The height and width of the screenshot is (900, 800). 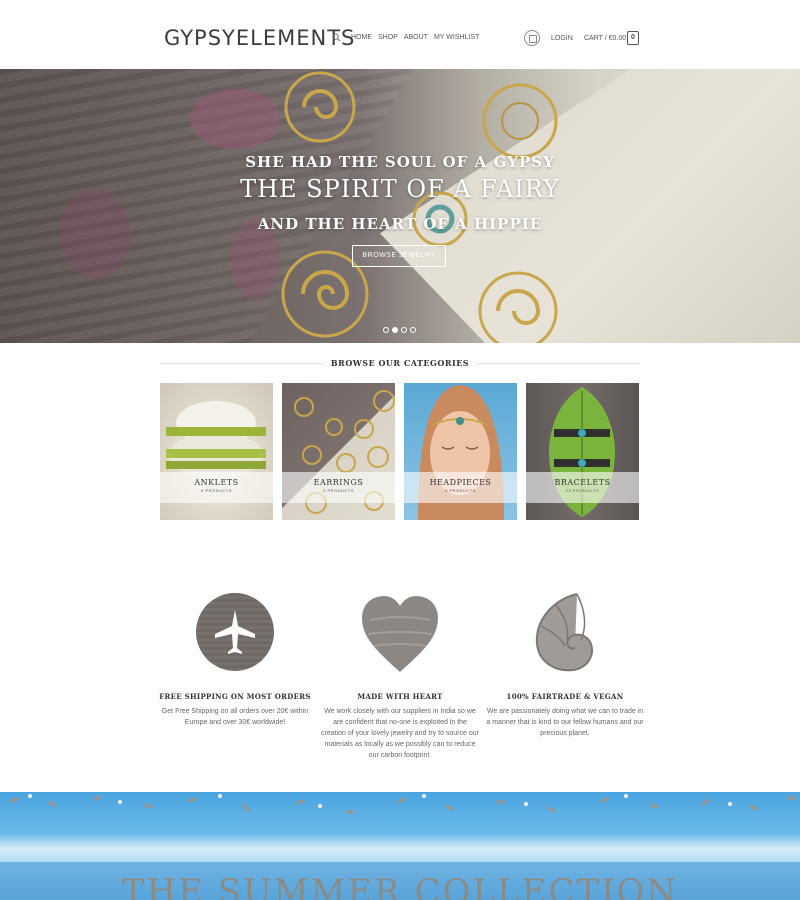 I want to click on login-link: LOGIN, so click(x=562, y=38).